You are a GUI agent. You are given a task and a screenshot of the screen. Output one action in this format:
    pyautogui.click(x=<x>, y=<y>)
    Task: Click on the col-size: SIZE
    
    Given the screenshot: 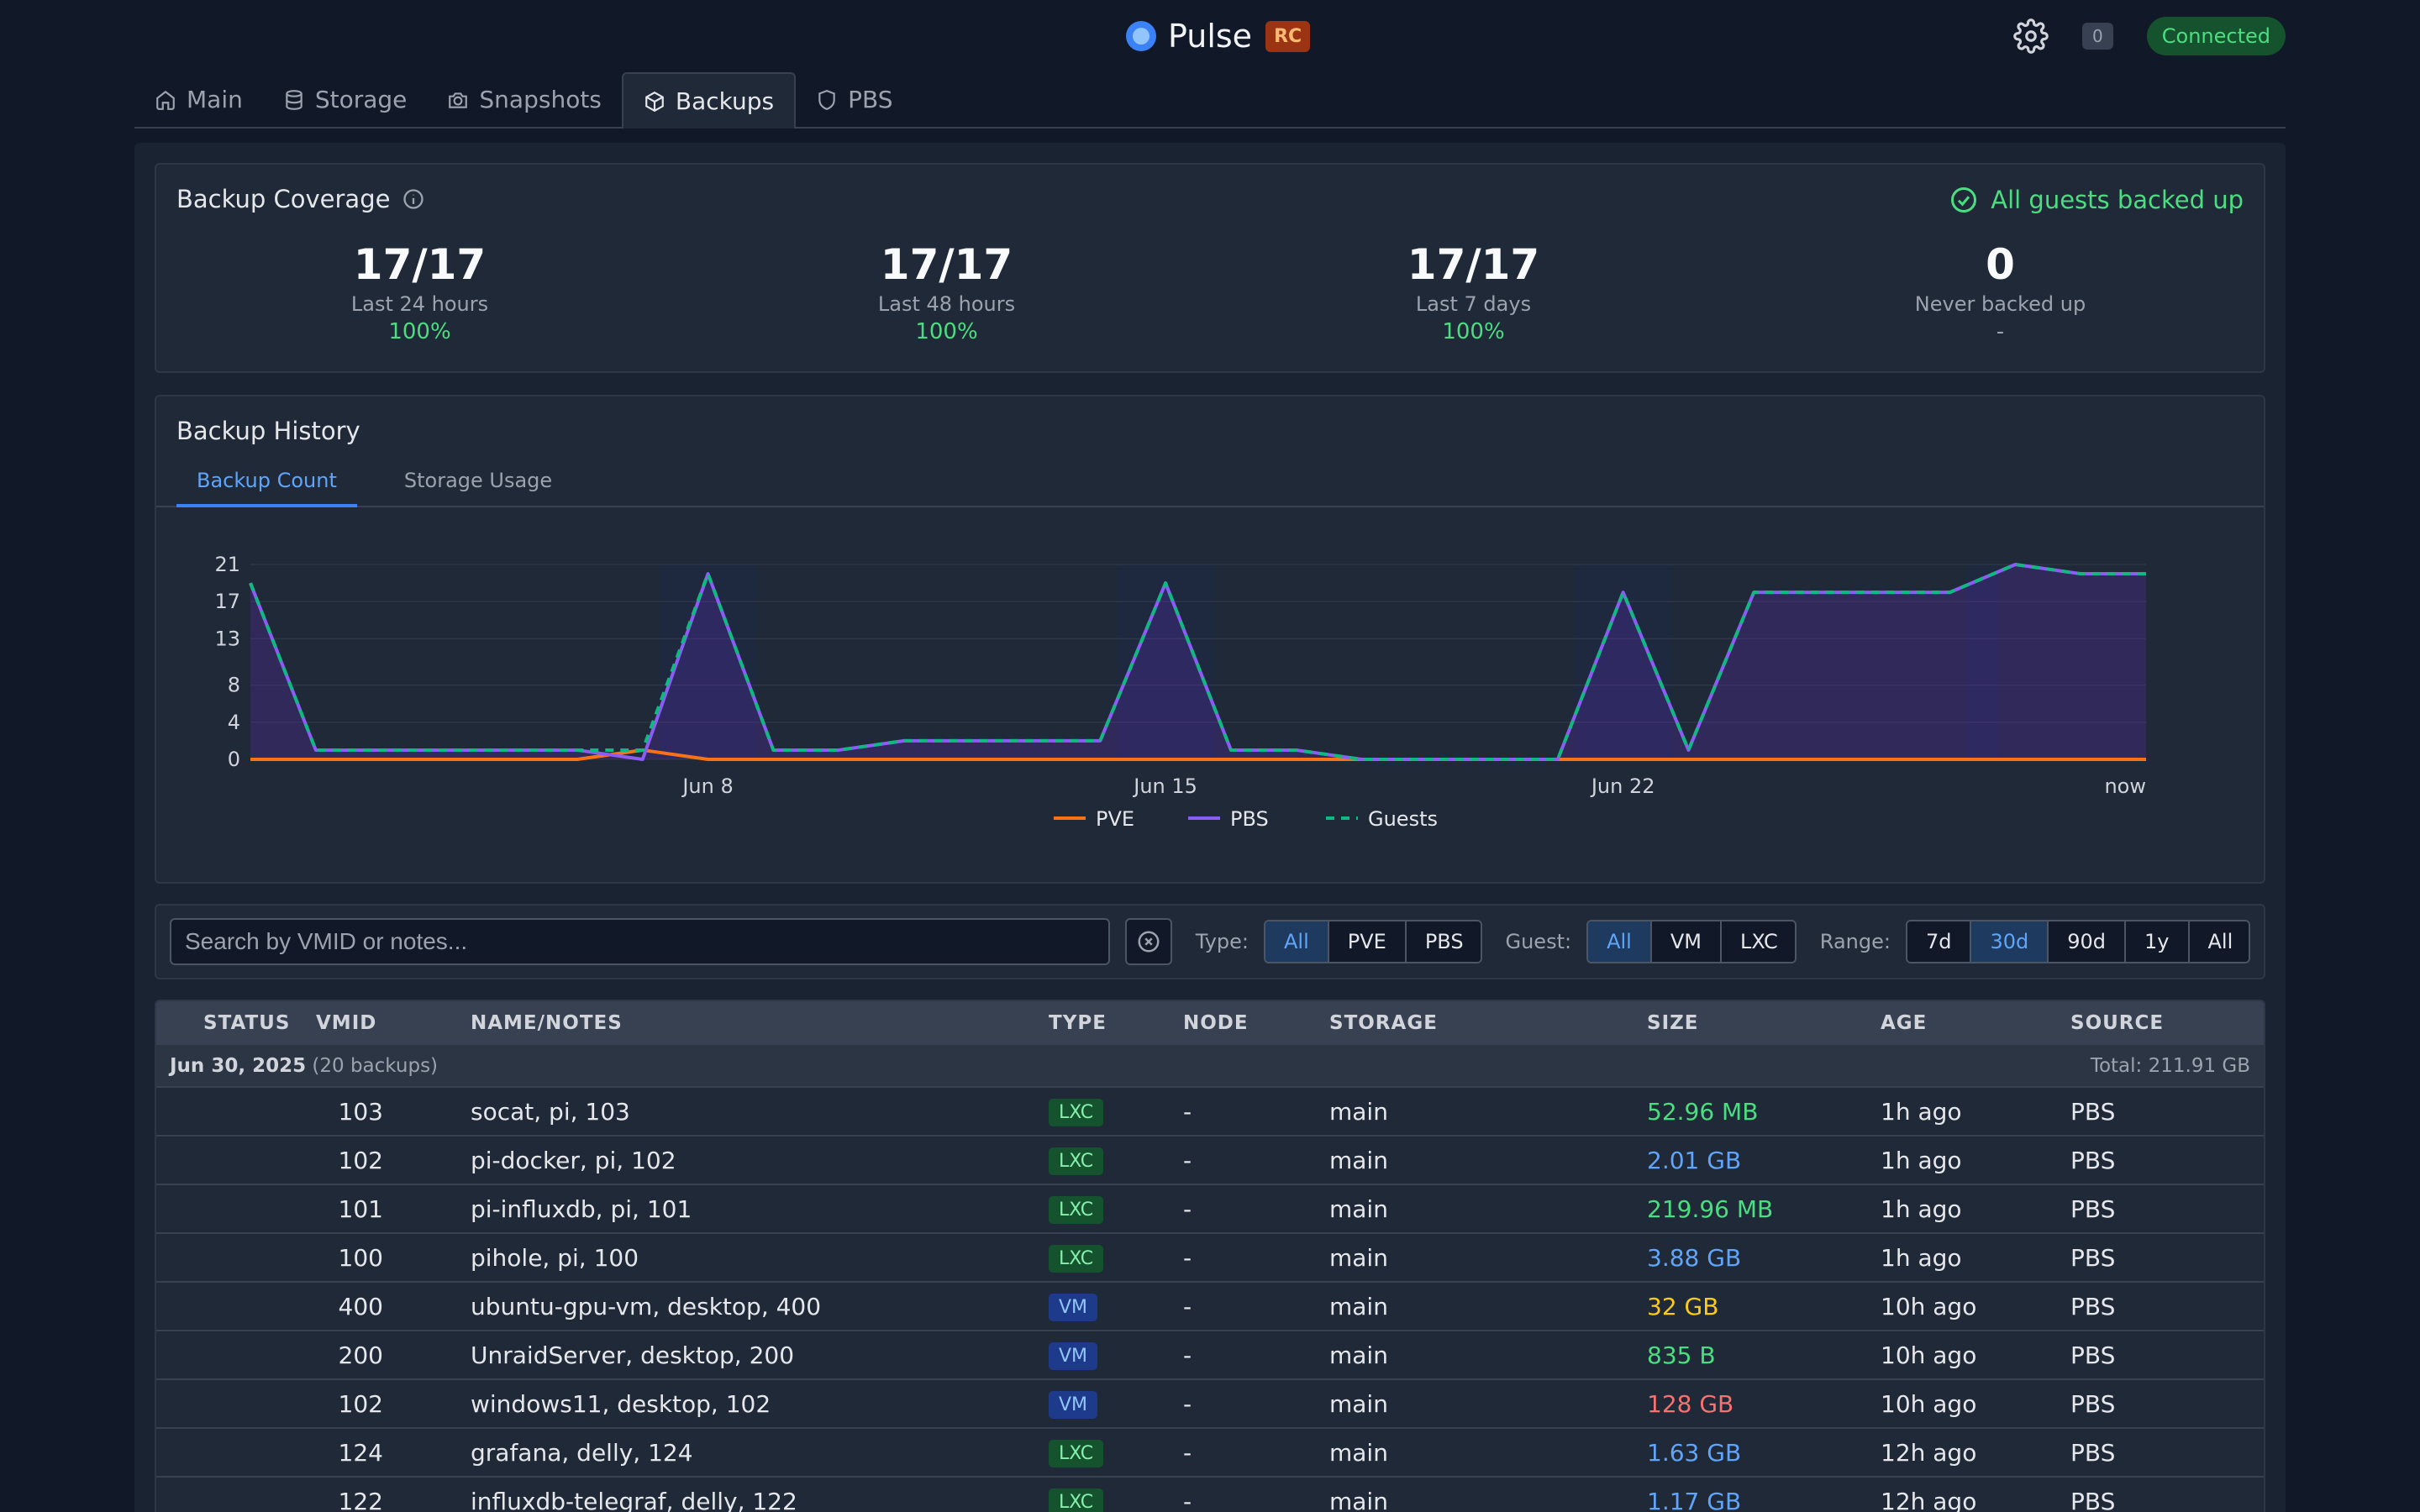 What is the action you would take?
    pyautogui.click(x=1764, y=1023)
    